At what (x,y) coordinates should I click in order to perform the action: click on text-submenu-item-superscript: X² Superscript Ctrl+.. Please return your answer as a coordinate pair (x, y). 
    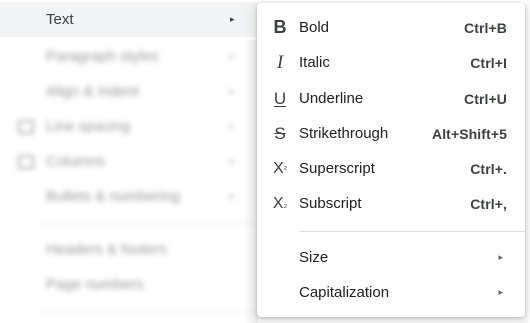
    Looking at the image, I should click on (391, 168).